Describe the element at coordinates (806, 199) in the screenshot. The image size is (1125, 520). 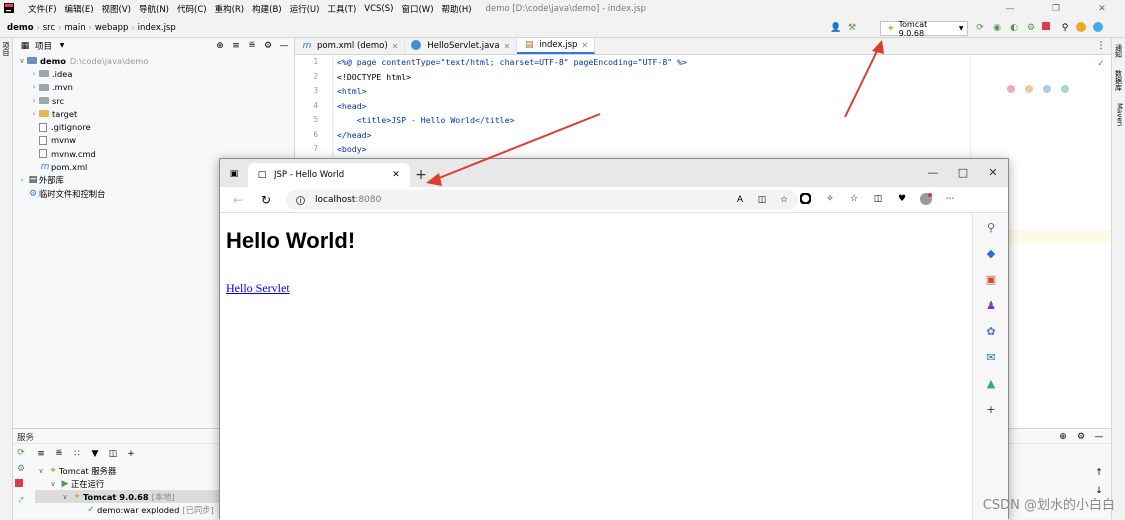
I see `extension-circle-icon` at that location.